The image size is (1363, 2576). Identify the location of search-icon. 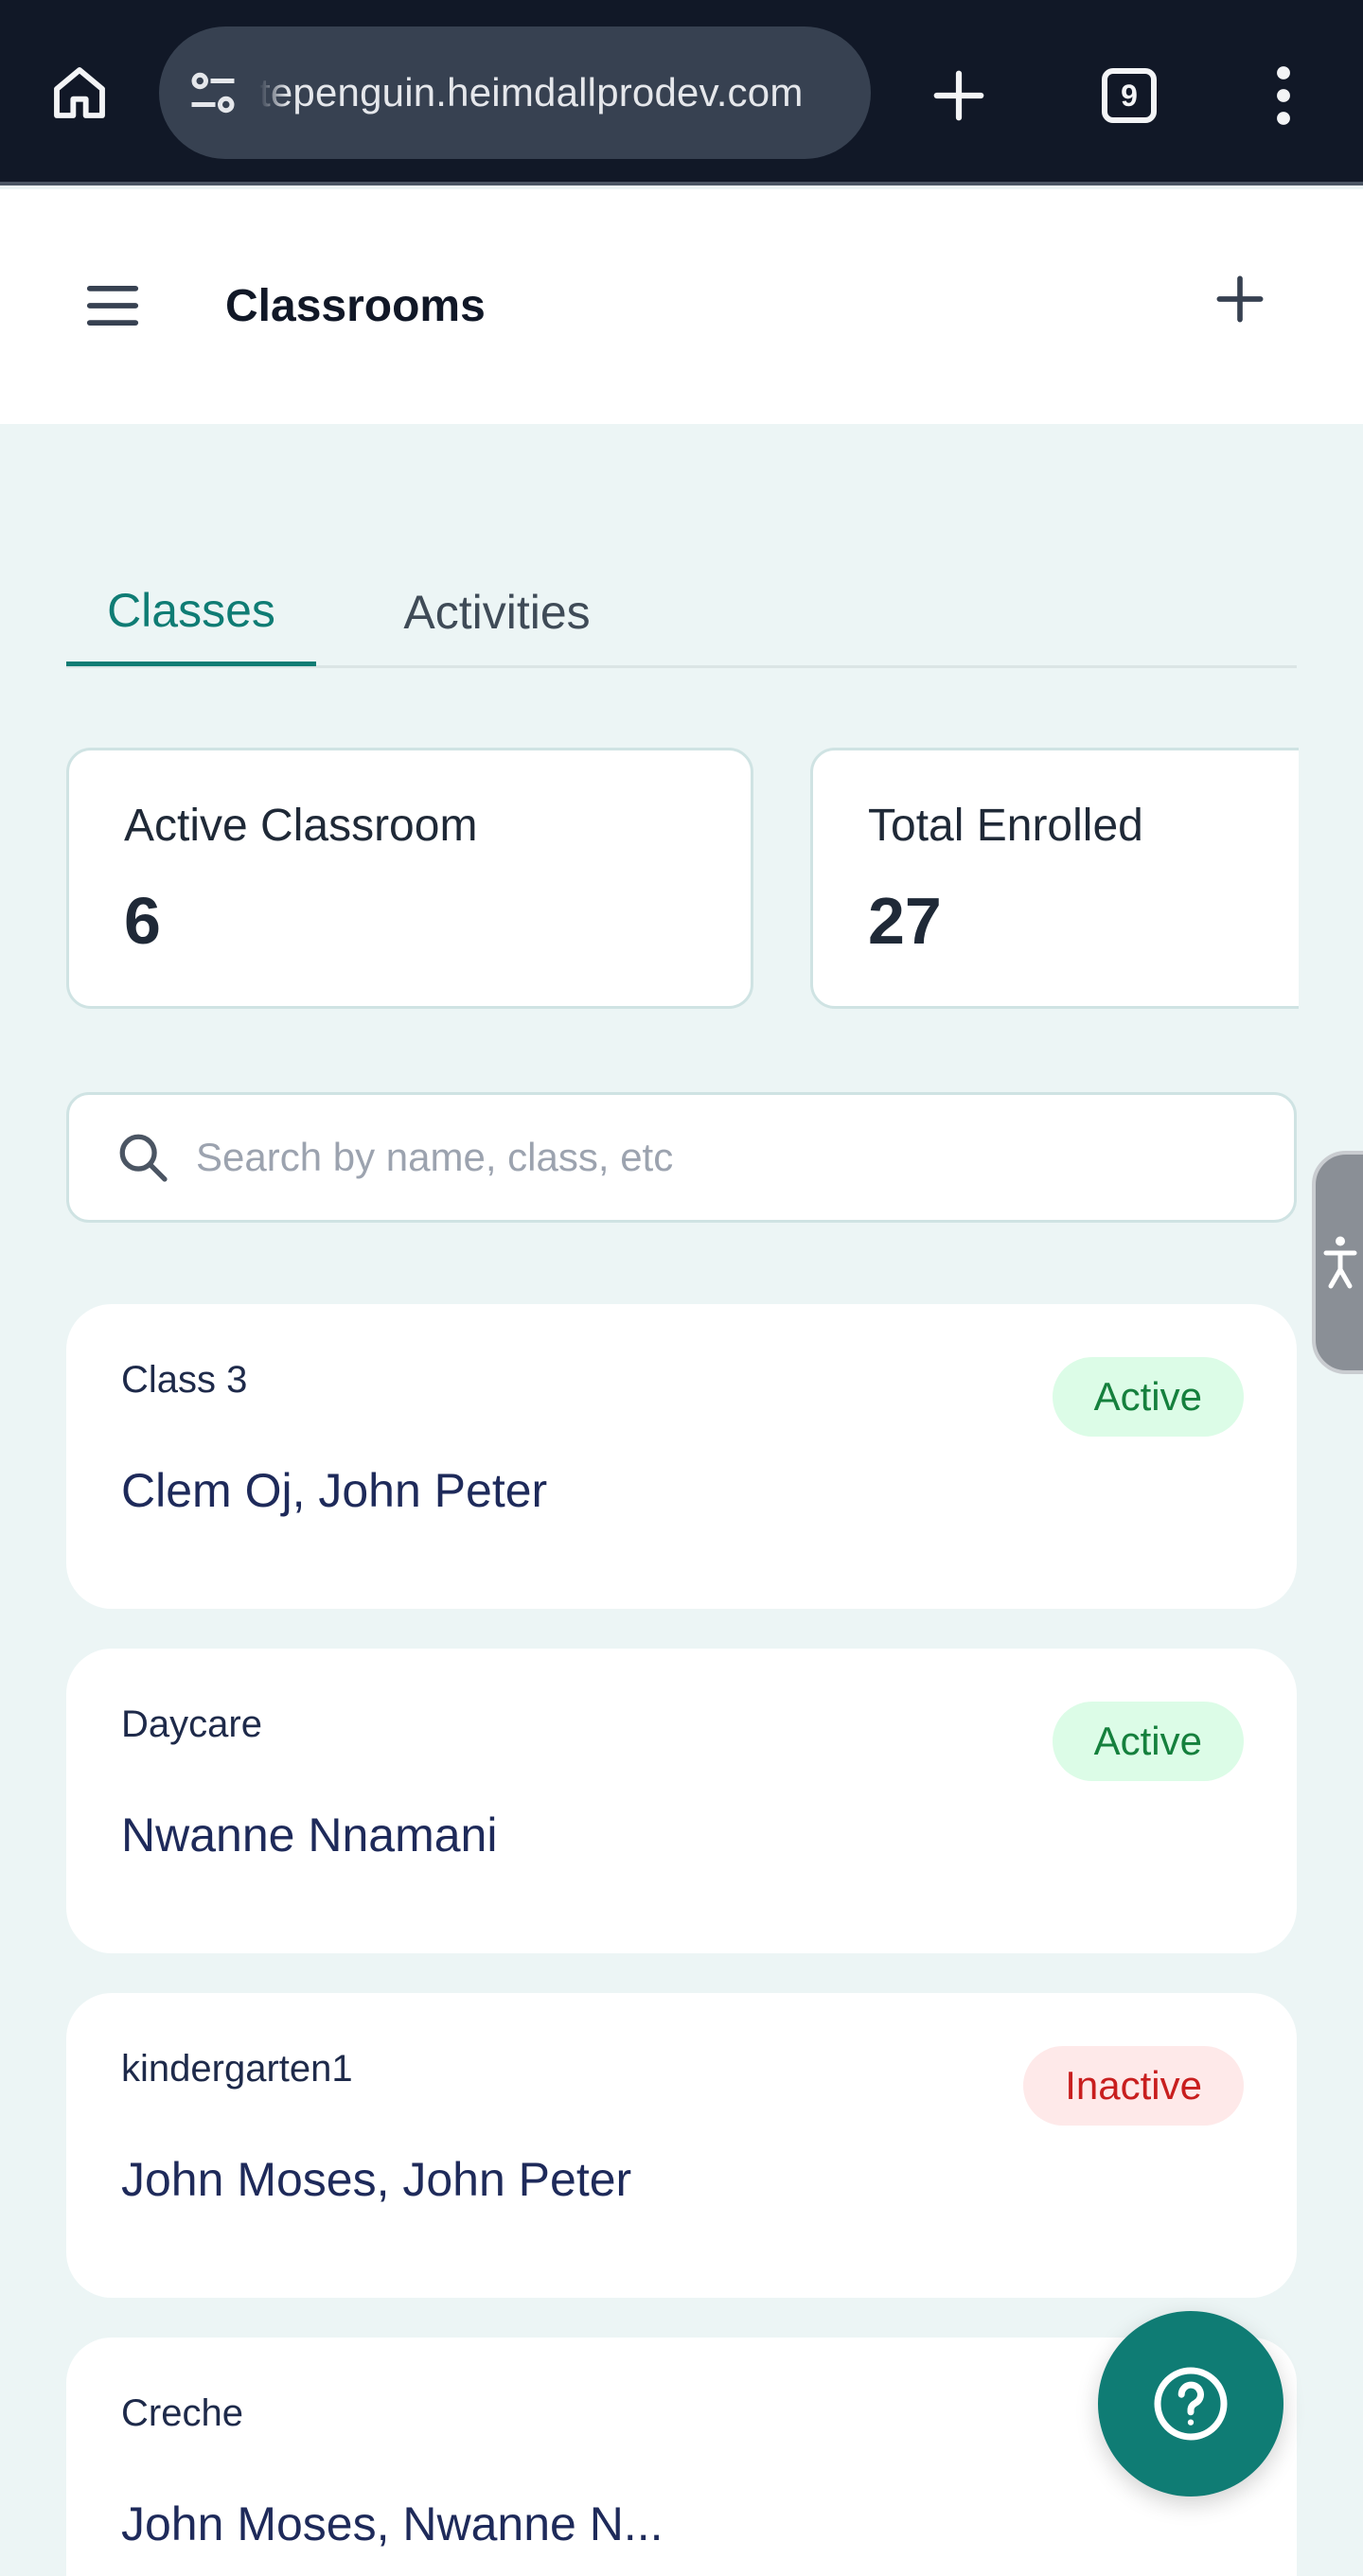
(143, 1157).